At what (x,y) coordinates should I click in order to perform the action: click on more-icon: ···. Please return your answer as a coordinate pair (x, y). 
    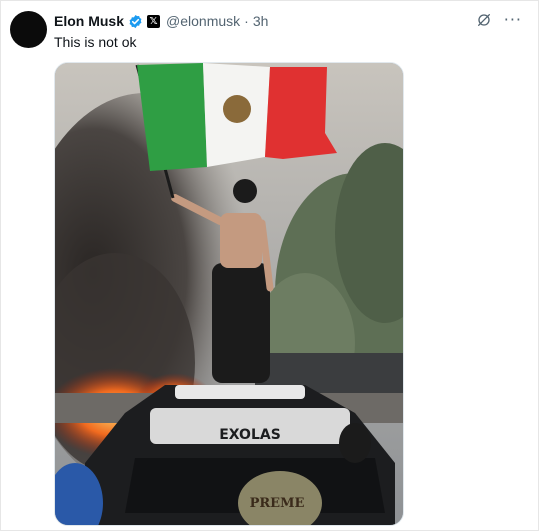
    Looking at the image, I should click on (513, 20).